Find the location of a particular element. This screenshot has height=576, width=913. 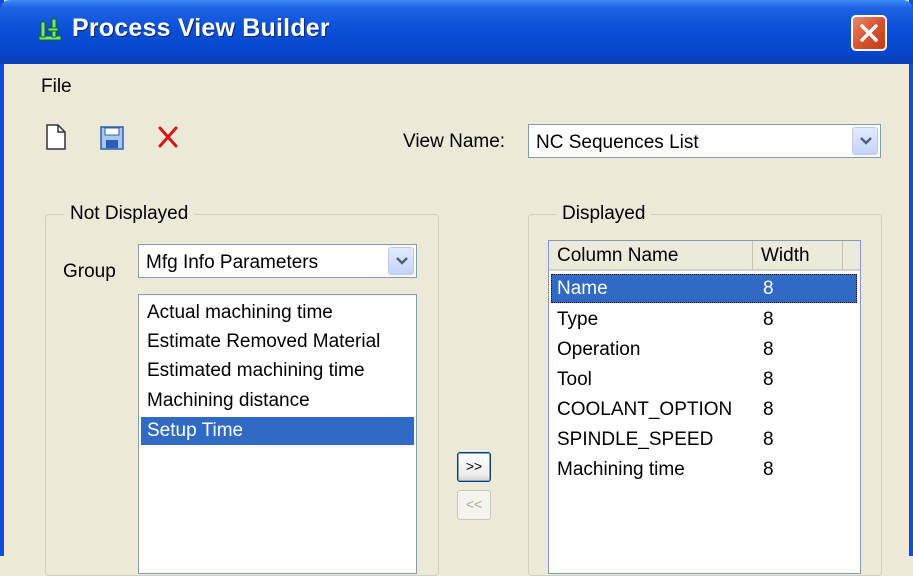

row-name: Operation is located at coordinates (599, 349).